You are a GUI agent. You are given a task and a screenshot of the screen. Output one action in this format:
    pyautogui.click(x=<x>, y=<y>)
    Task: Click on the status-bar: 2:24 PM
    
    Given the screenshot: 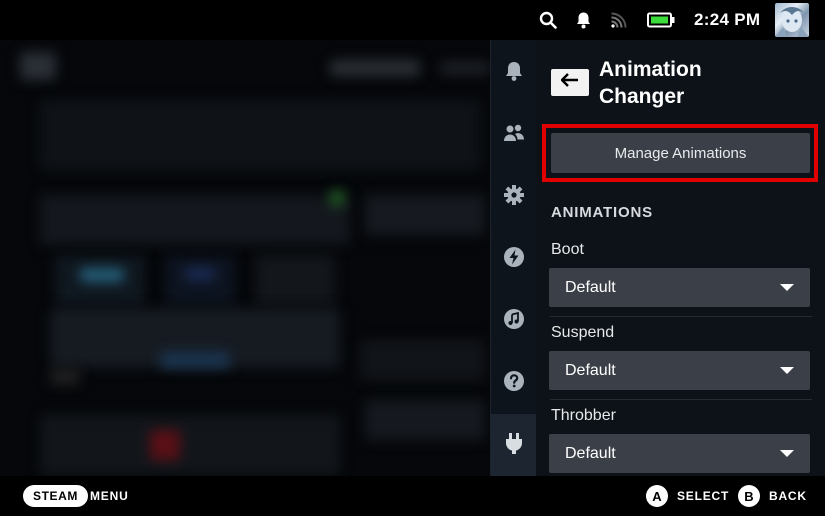 What is the action you would take?
    pyautogui.click(x=412, y=20)
    